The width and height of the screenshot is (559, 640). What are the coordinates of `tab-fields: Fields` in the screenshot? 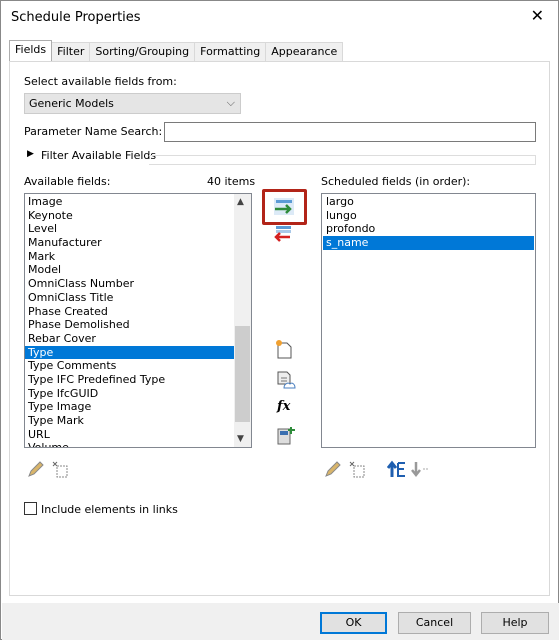 It's located at (31, 50).